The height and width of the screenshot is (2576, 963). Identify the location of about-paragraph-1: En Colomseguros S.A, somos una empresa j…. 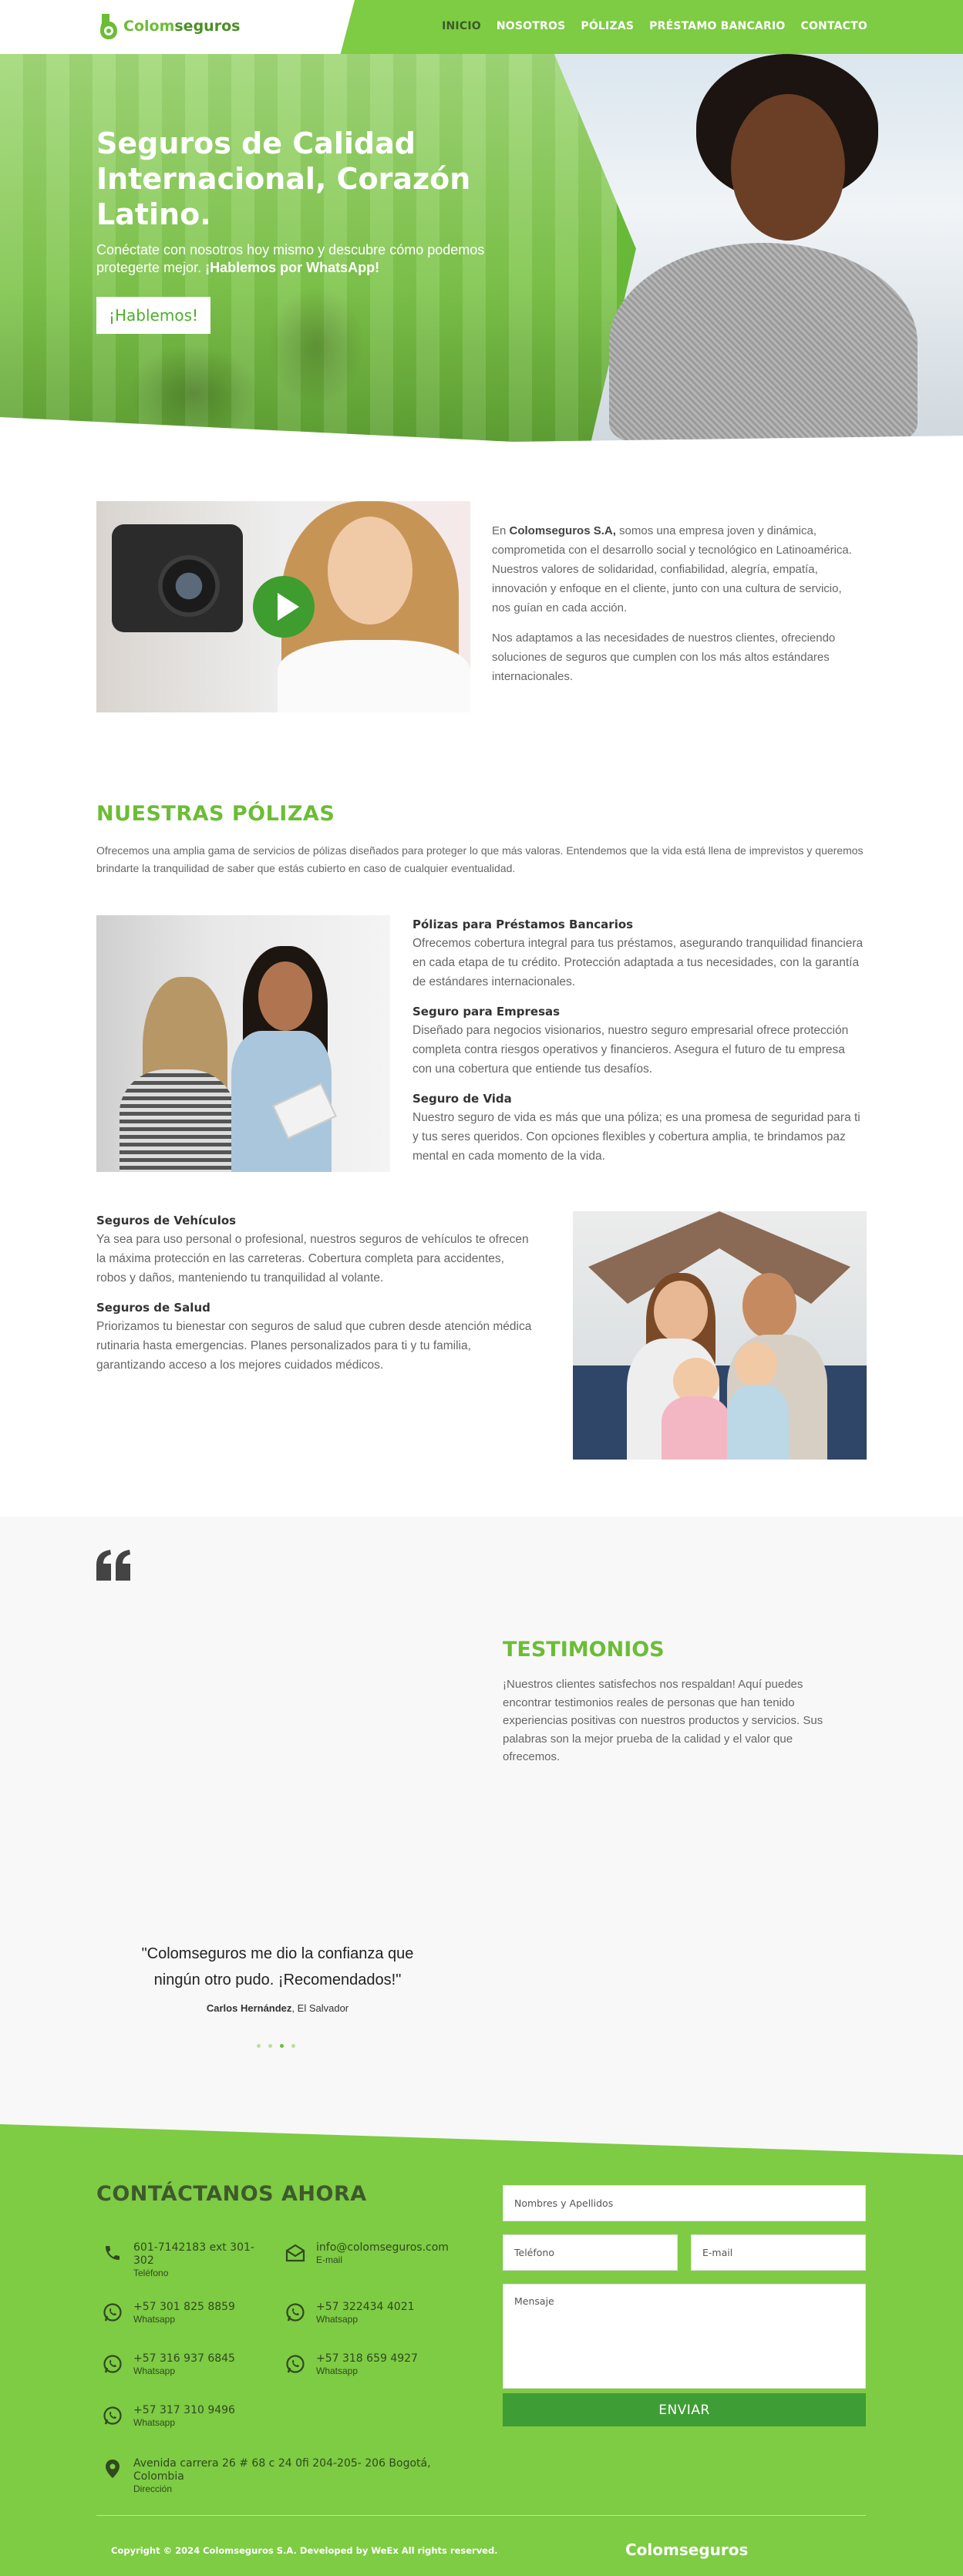
(677, 570).